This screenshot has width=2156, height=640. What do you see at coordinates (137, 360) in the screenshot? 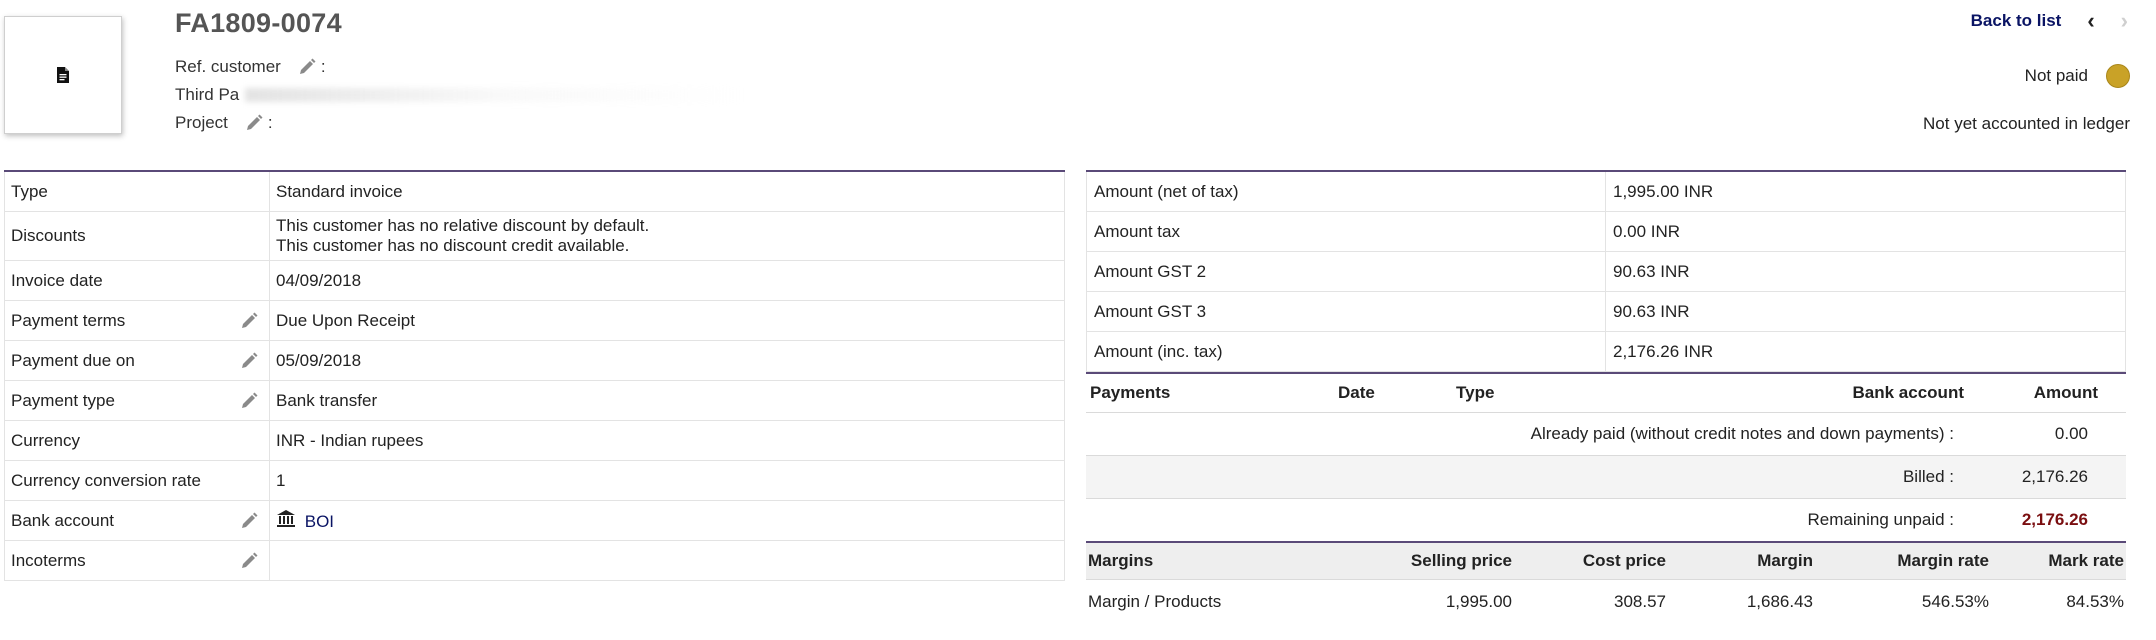
I see `payment-due-label-cell: Payment due on` at bounding box center [137, 360].